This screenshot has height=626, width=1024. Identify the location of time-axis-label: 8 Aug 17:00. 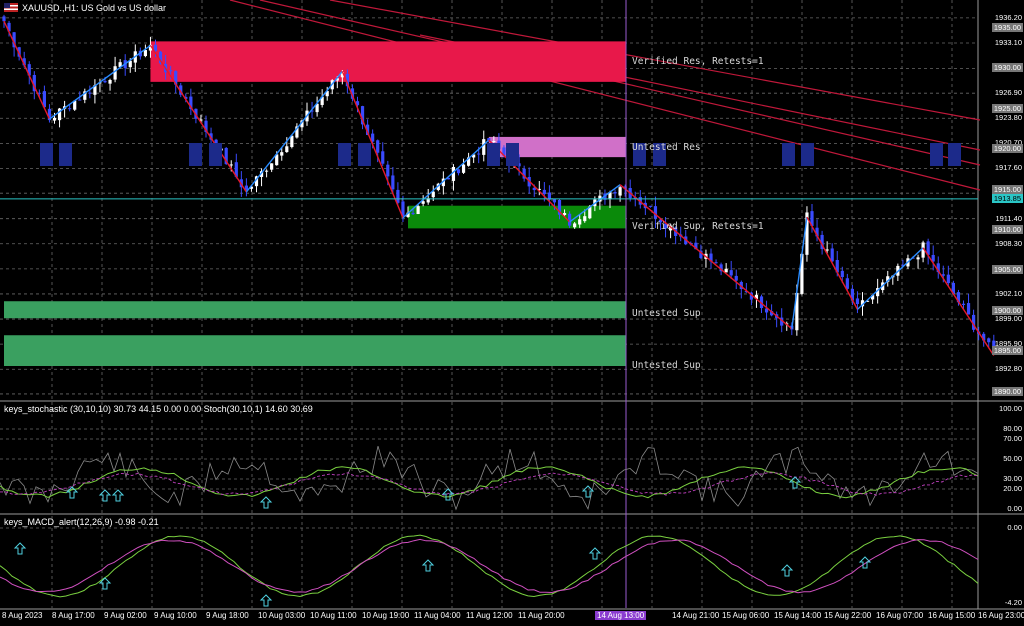
(73, 615).